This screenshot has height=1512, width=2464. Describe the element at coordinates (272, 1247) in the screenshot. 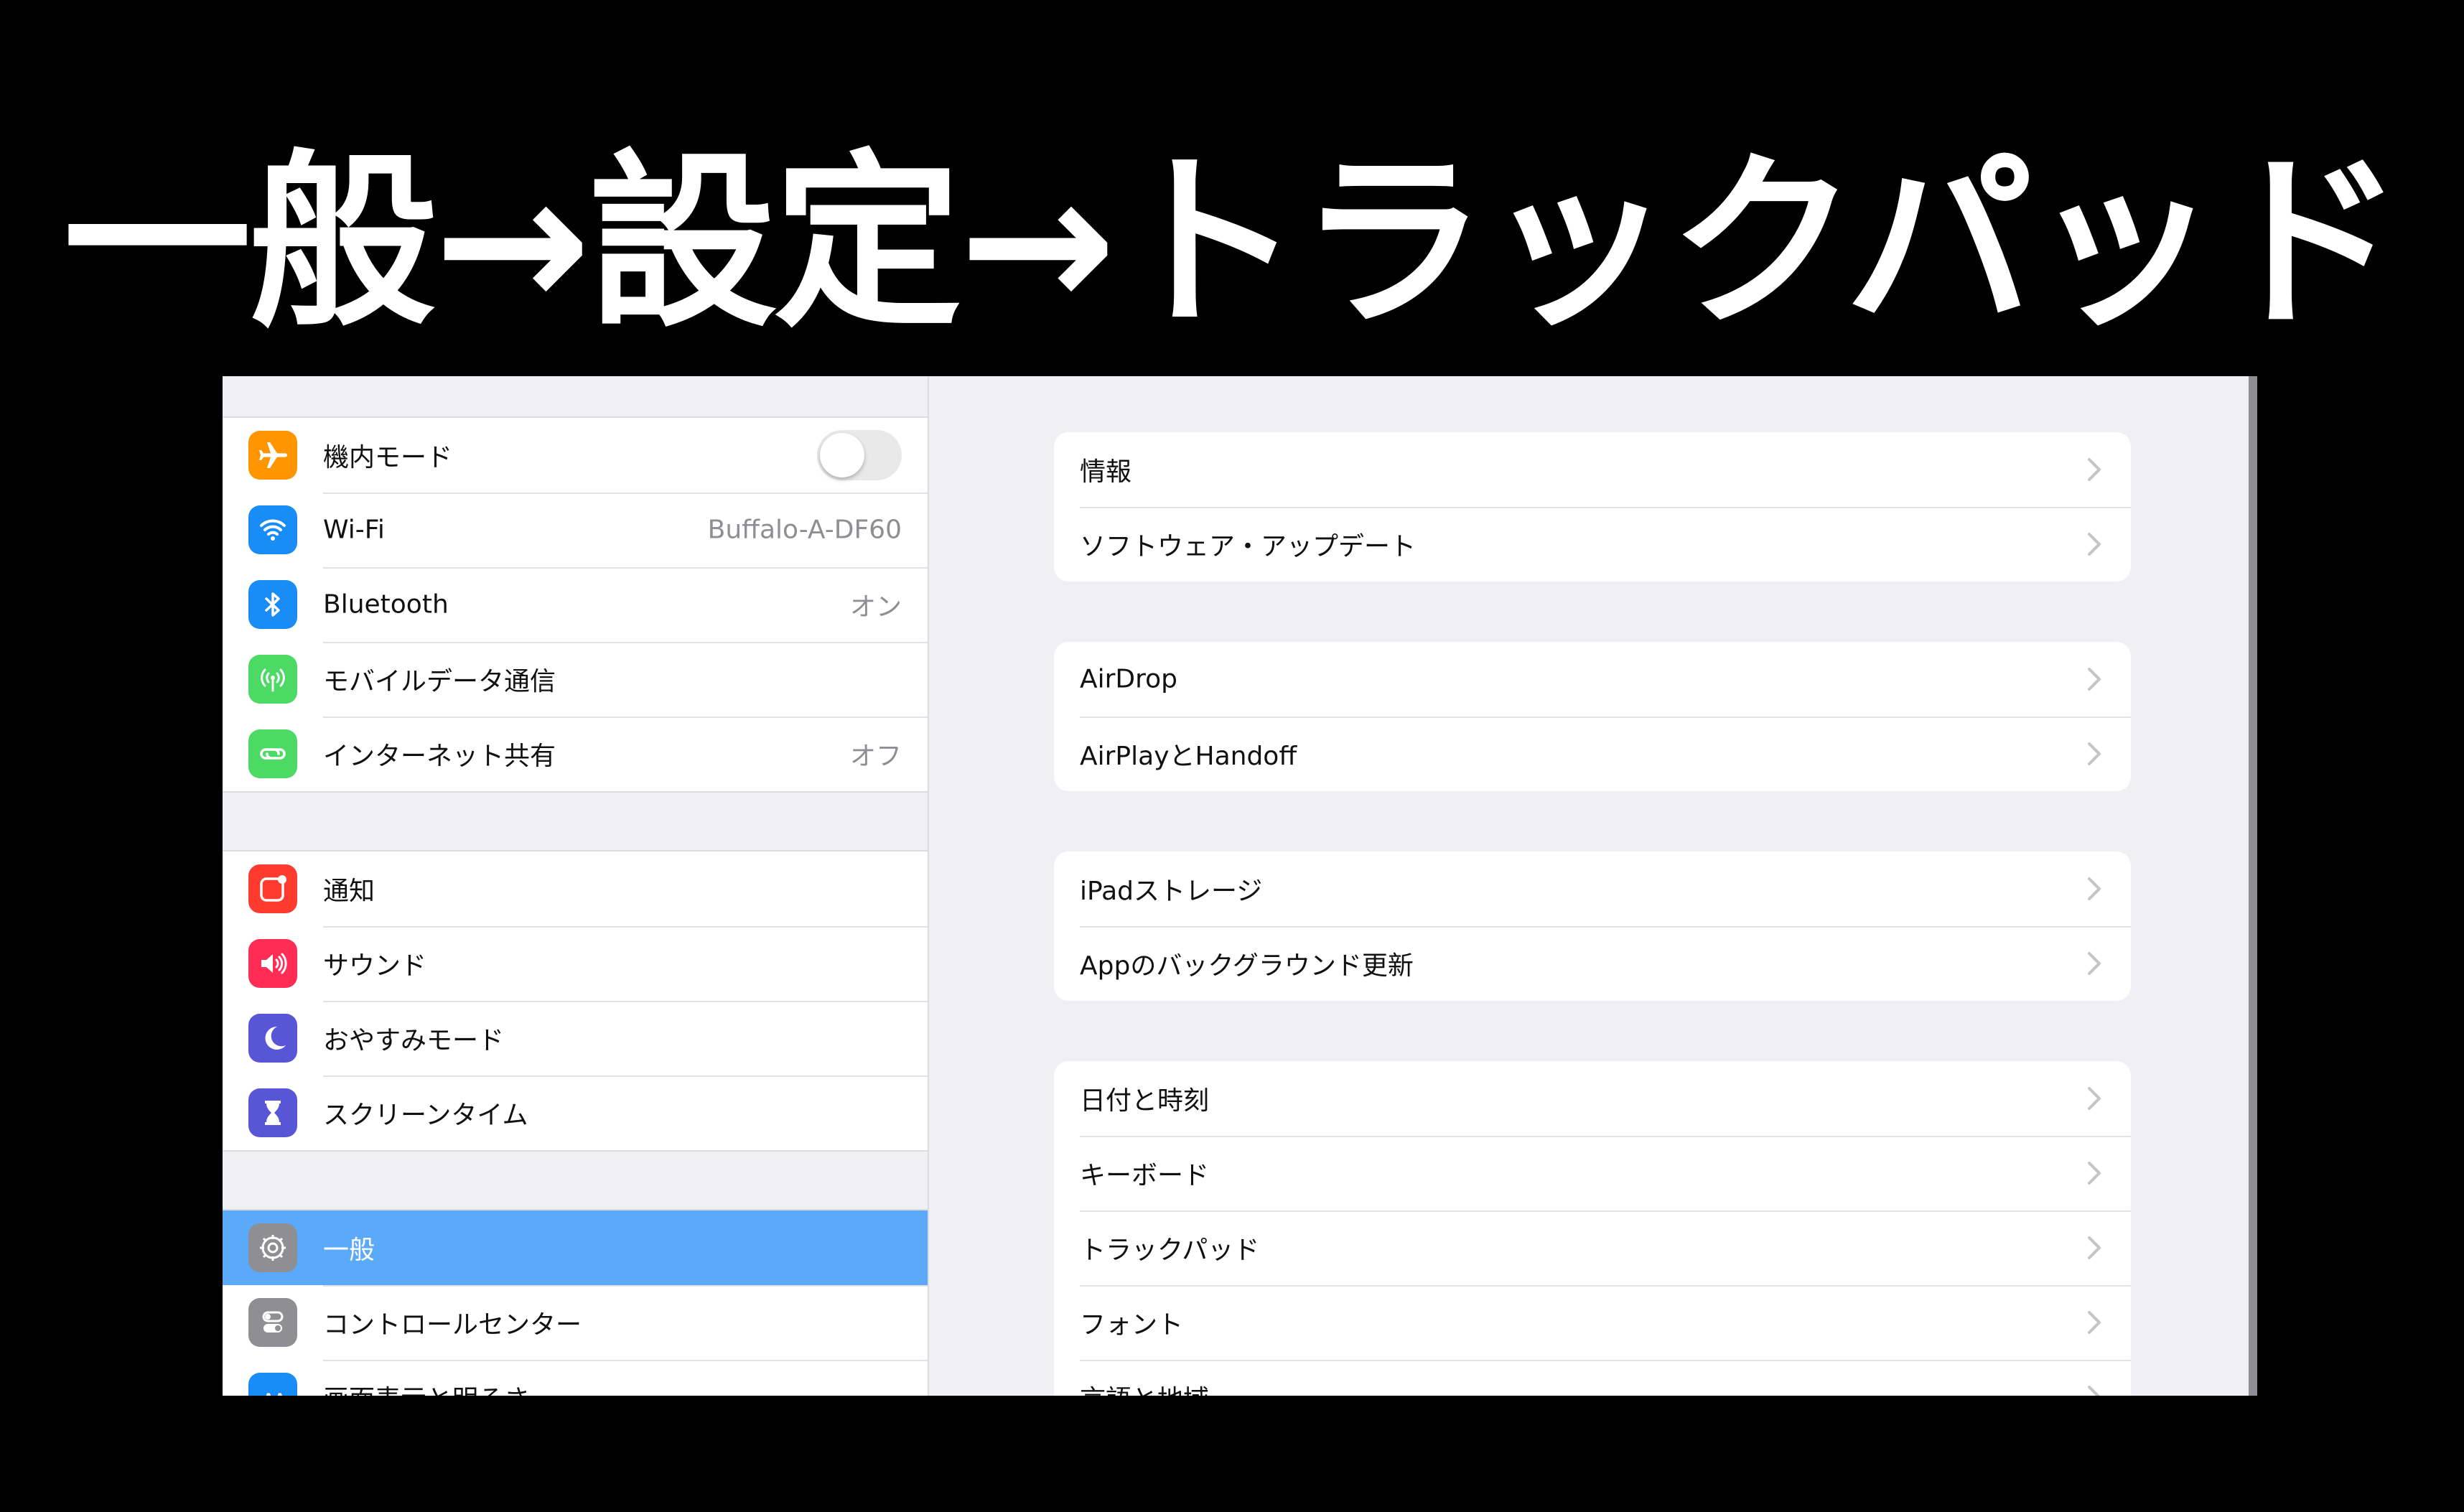

I see `gear-icon` at that location.